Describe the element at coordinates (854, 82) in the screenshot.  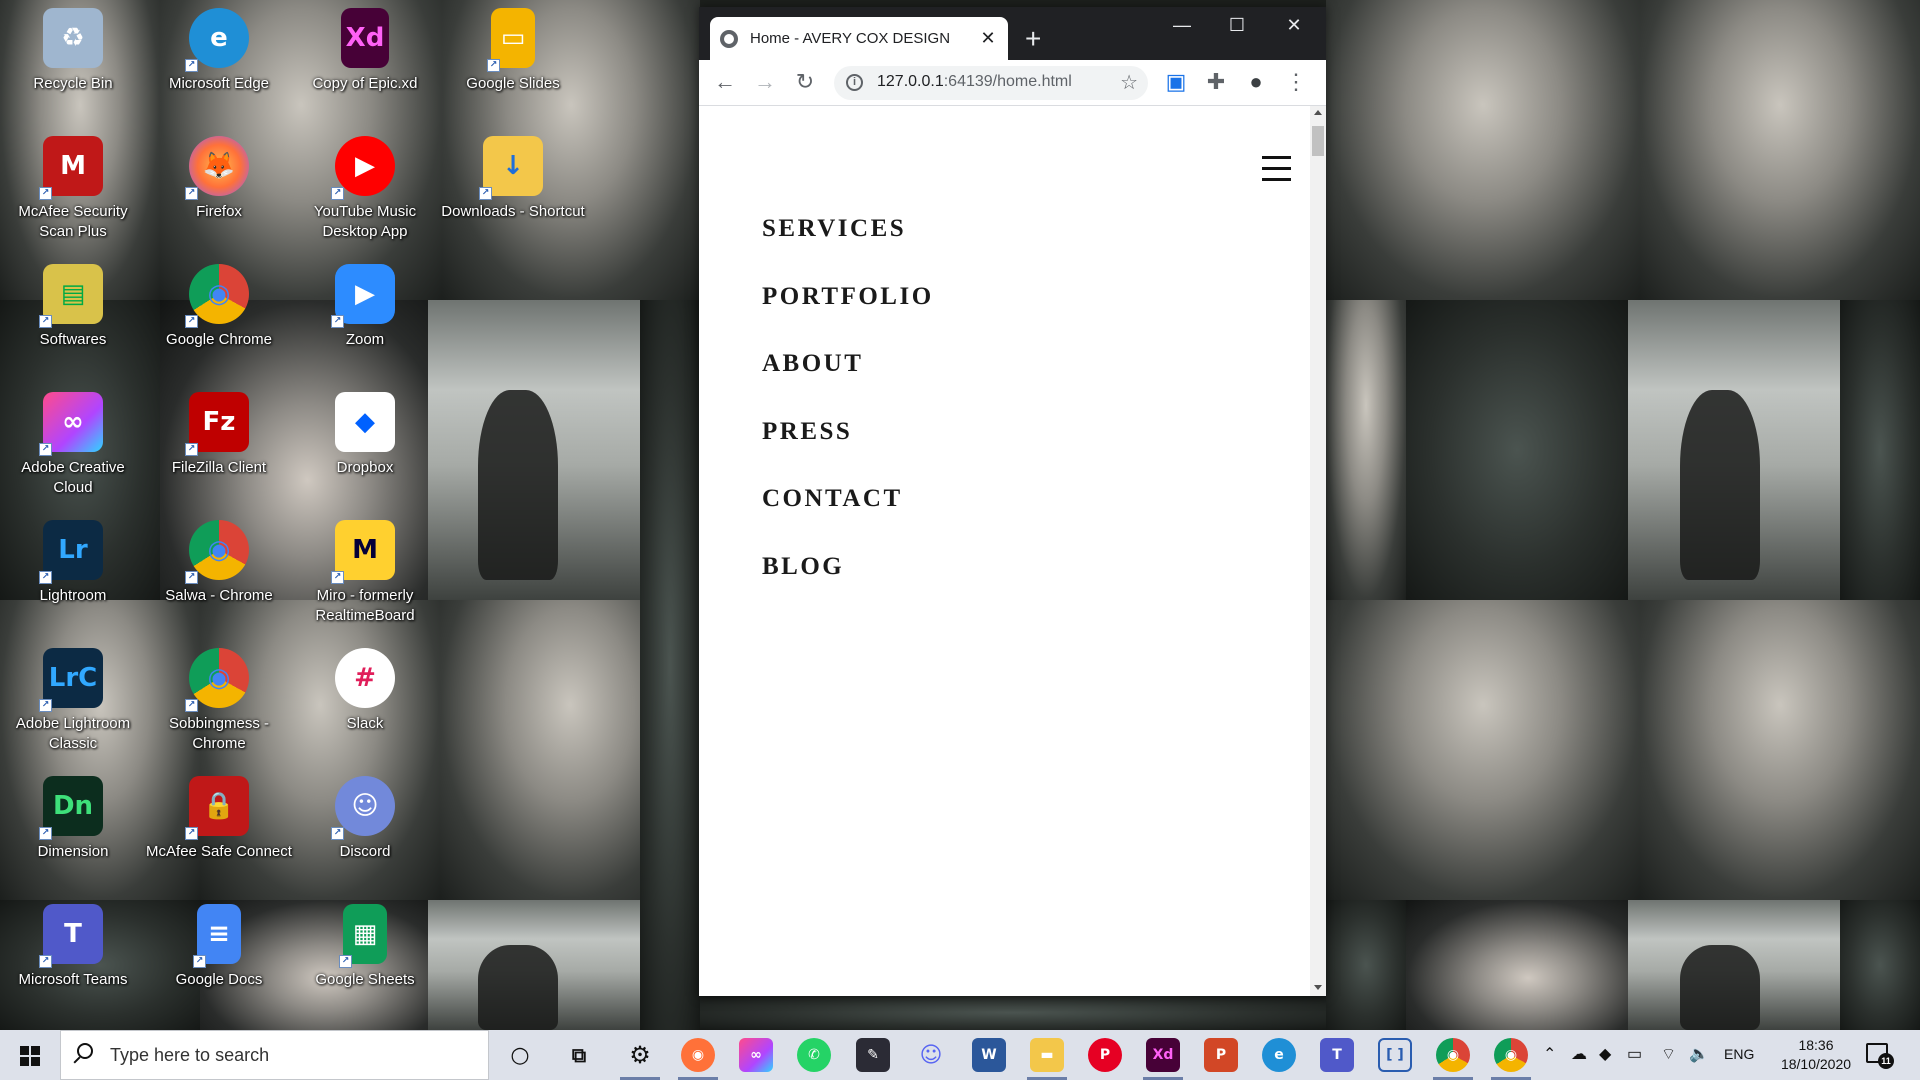
I see `site-info-icon: i` at that location.